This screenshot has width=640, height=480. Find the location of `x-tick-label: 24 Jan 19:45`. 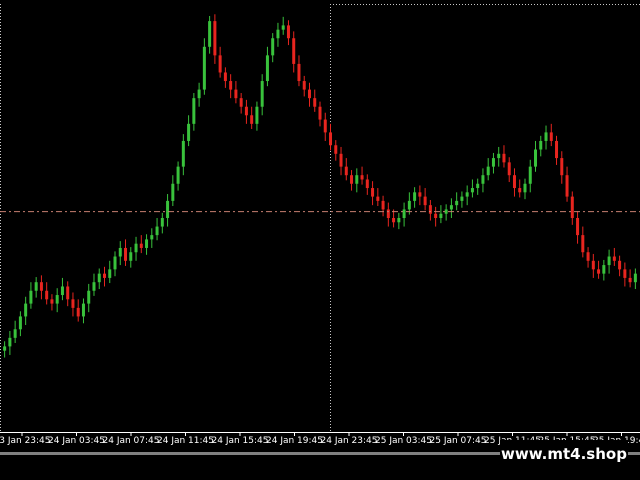

x-tick-label: 24 Jan 19:45 is located at coordinates (294, 441).